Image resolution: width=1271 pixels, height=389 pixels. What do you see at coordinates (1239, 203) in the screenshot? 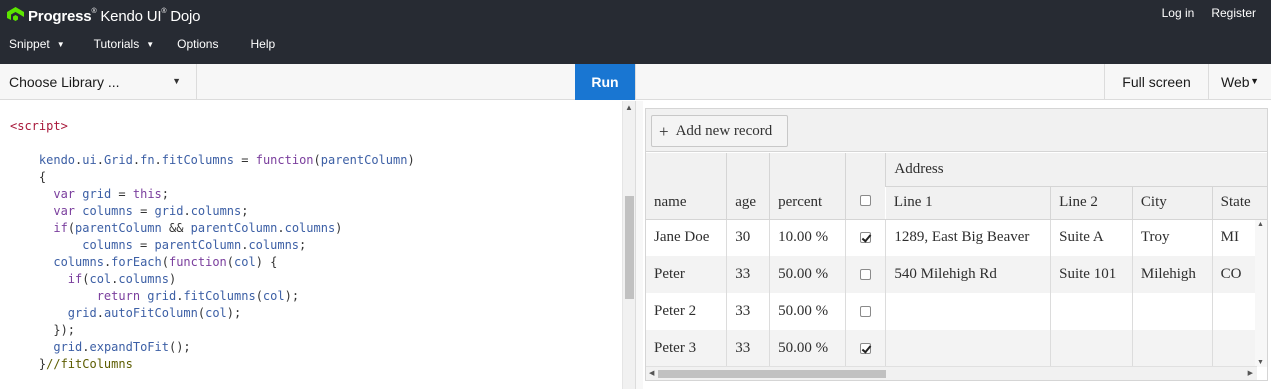
I see `column-header-state: State` at bounding box center [1239, 203].